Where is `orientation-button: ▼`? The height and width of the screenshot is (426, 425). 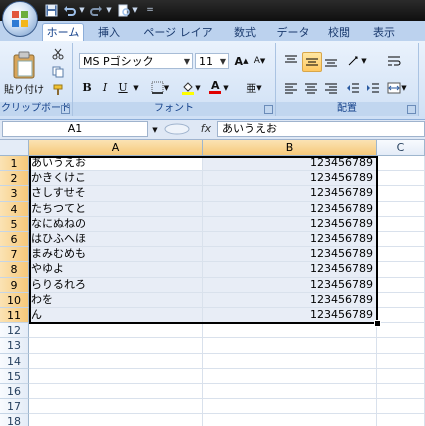 orientation-button: ▼ is located at coordinates (357, 61).